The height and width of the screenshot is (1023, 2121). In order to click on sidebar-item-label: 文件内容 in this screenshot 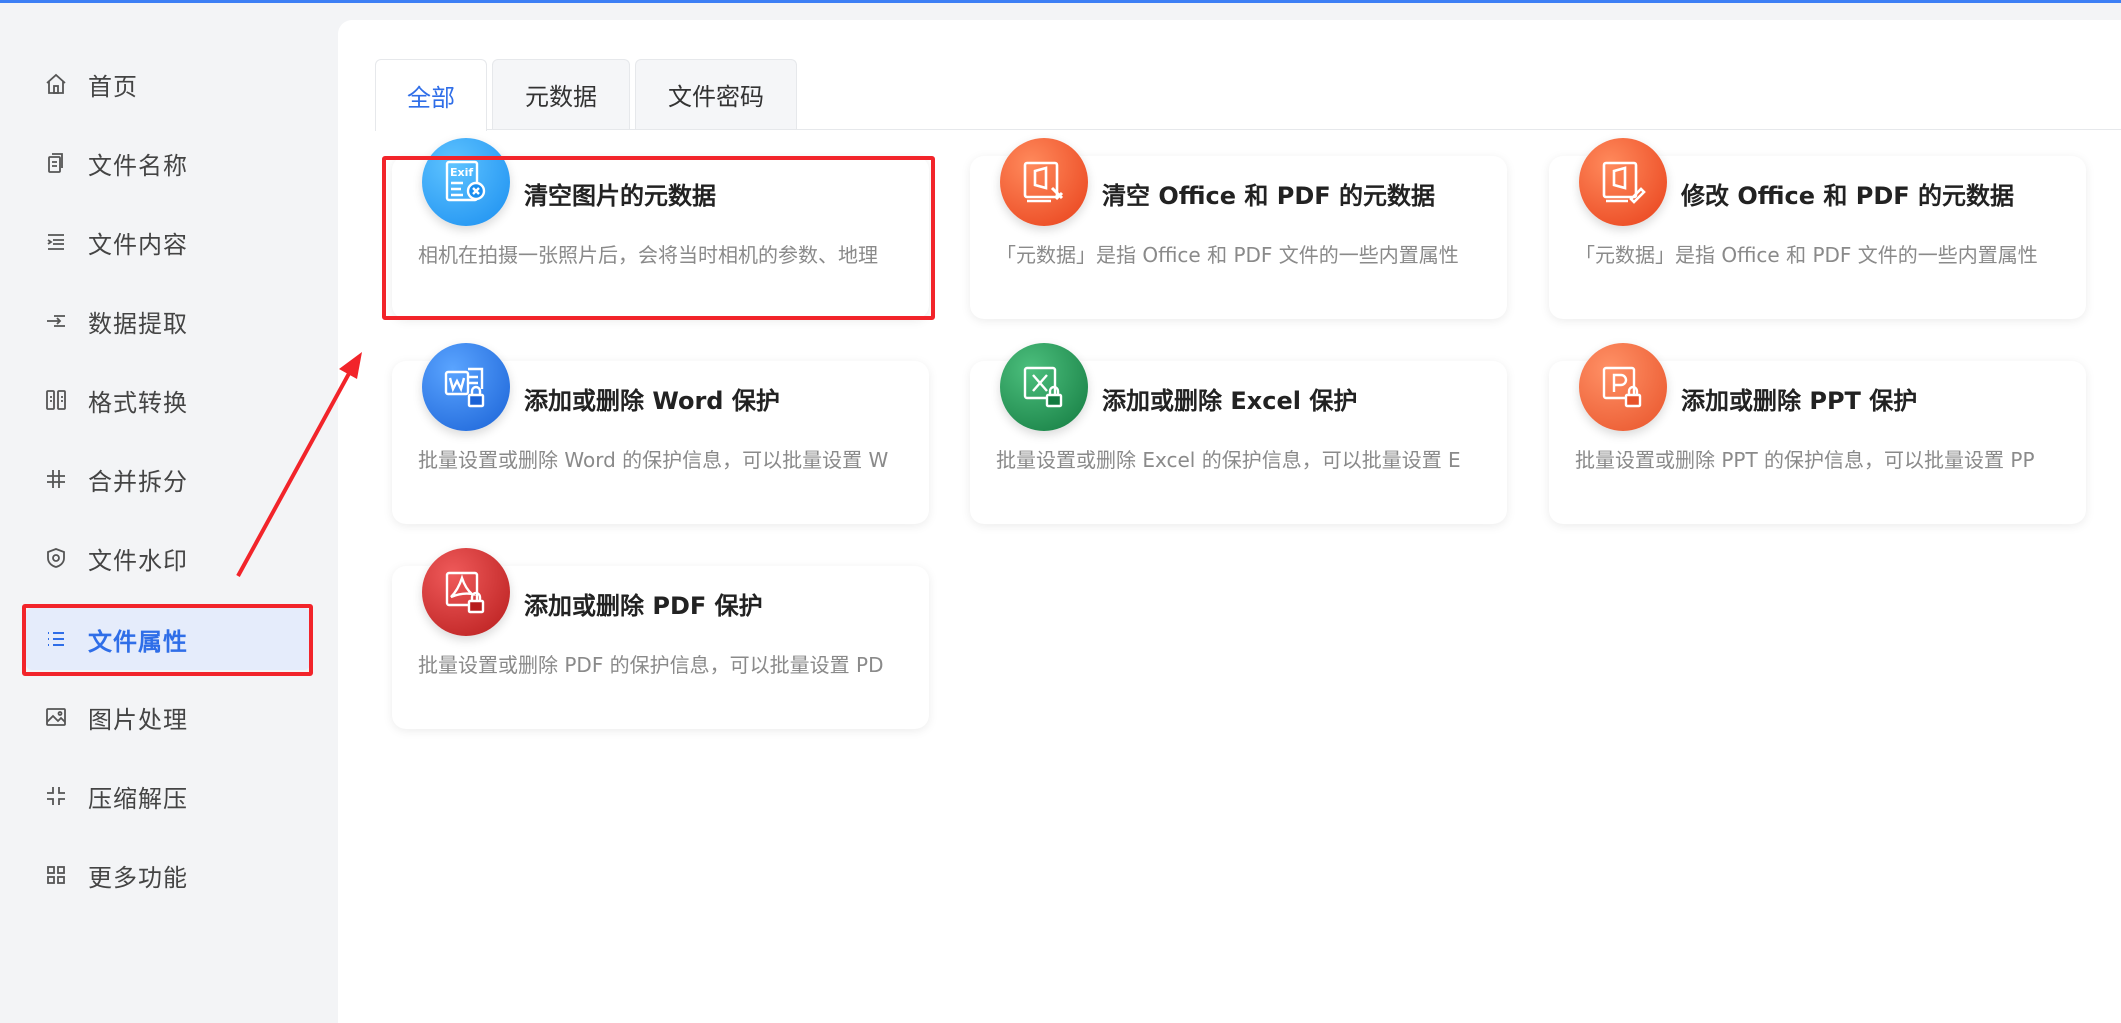, I will do `click(138, 244)`.